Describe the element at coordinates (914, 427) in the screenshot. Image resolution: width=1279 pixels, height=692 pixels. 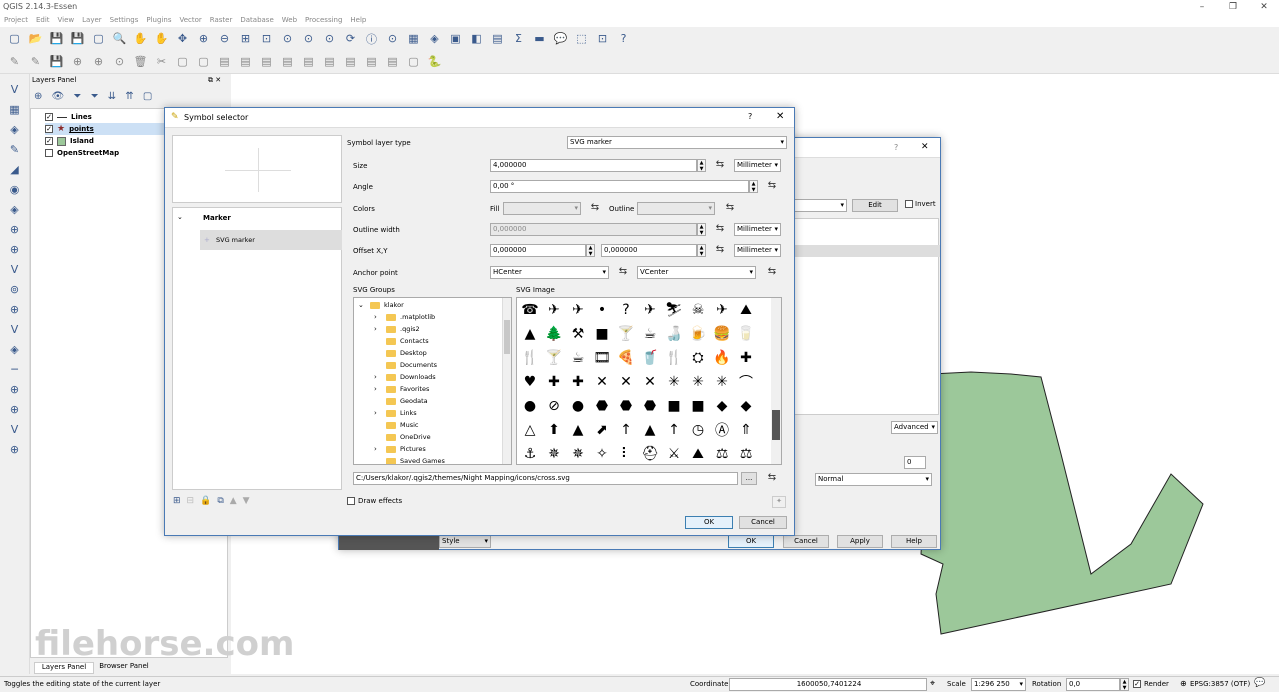
I see `advanced-button: Advanced` at that location.